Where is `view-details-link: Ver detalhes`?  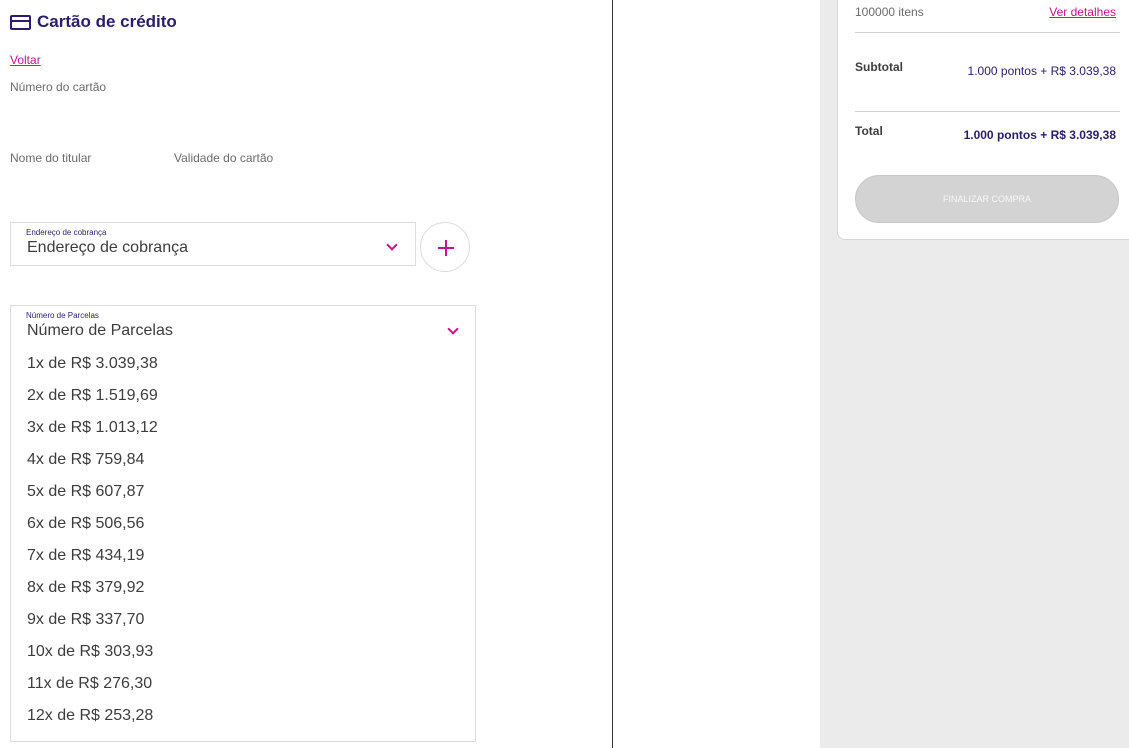
view-details-link: Ver detalhes is located at coordinates (1082, 12).